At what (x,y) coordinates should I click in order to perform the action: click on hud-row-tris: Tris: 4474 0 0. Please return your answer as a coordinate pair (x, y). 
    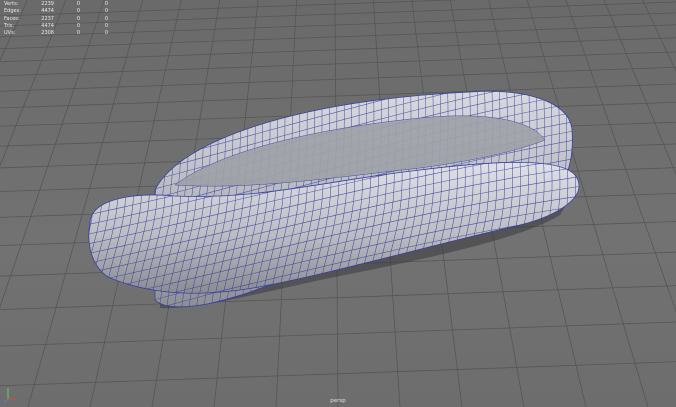
    Looking at the image, I should click on (56, 26).